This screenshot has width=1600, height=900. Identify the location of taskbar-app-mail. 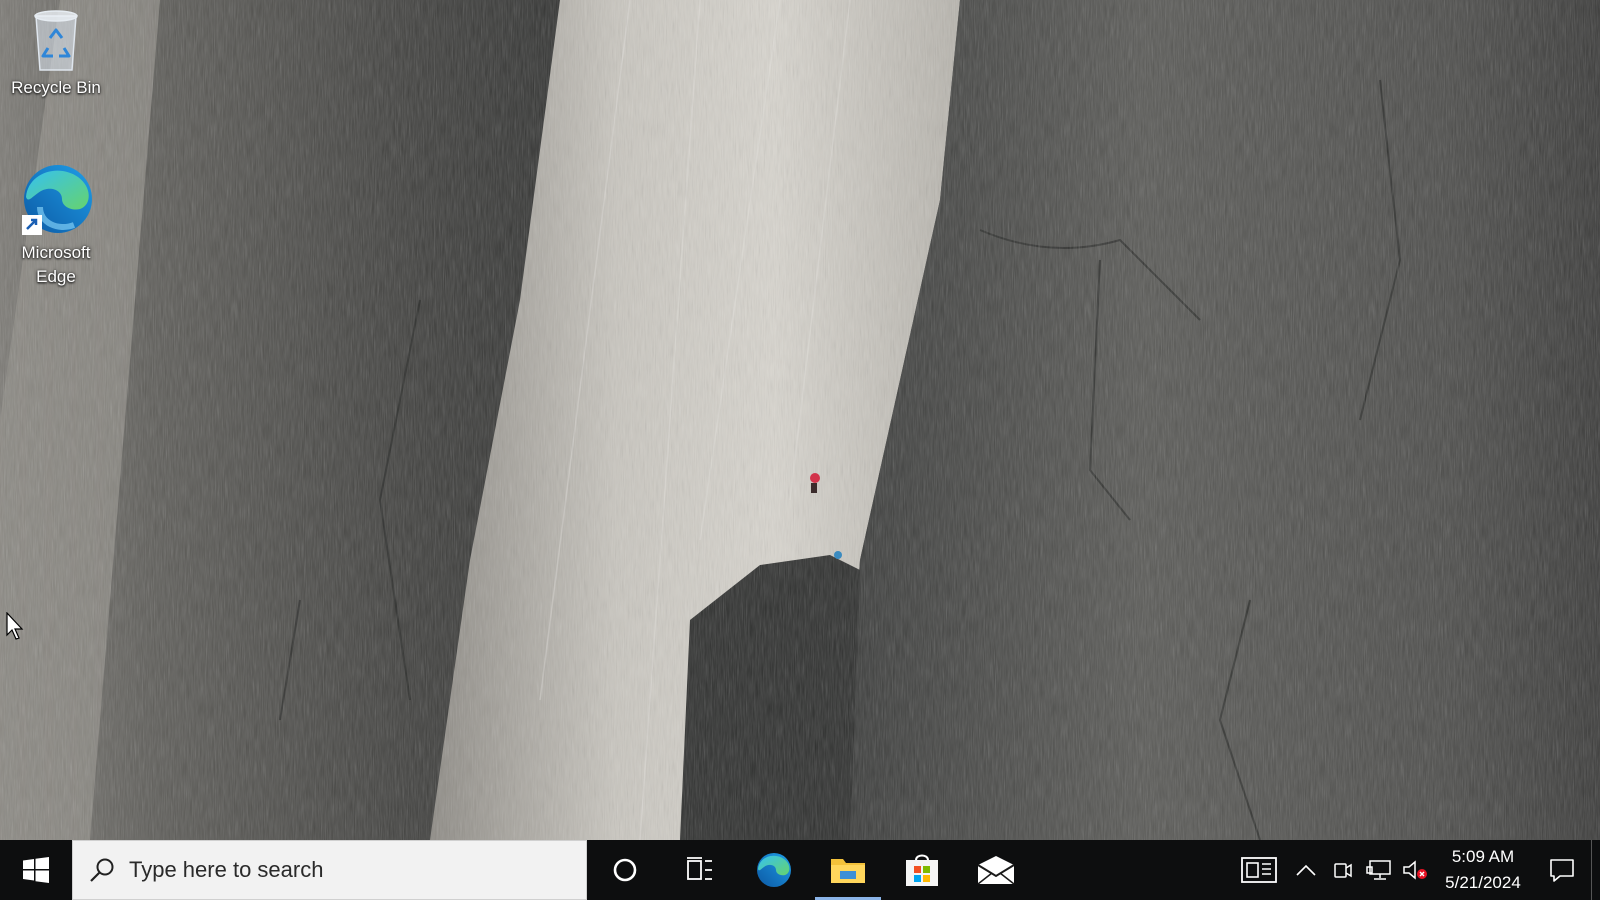
(996, 870).